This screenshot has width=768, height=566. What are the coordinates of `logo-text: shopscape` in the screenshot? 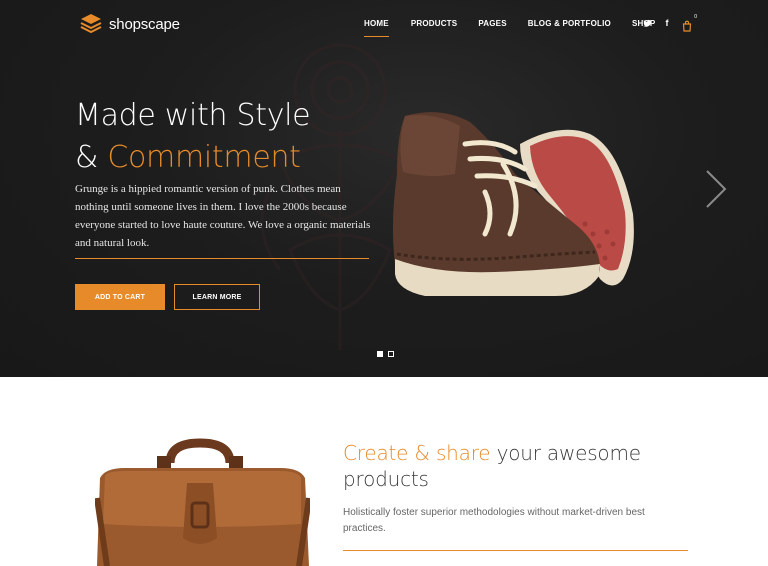 It's located at (144, 24).